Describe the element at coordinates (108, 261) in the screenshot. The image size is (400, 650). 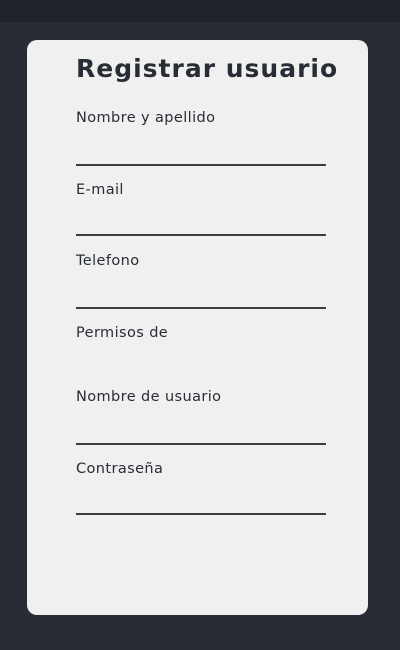
I see `phone-label: Telefono` at that location.